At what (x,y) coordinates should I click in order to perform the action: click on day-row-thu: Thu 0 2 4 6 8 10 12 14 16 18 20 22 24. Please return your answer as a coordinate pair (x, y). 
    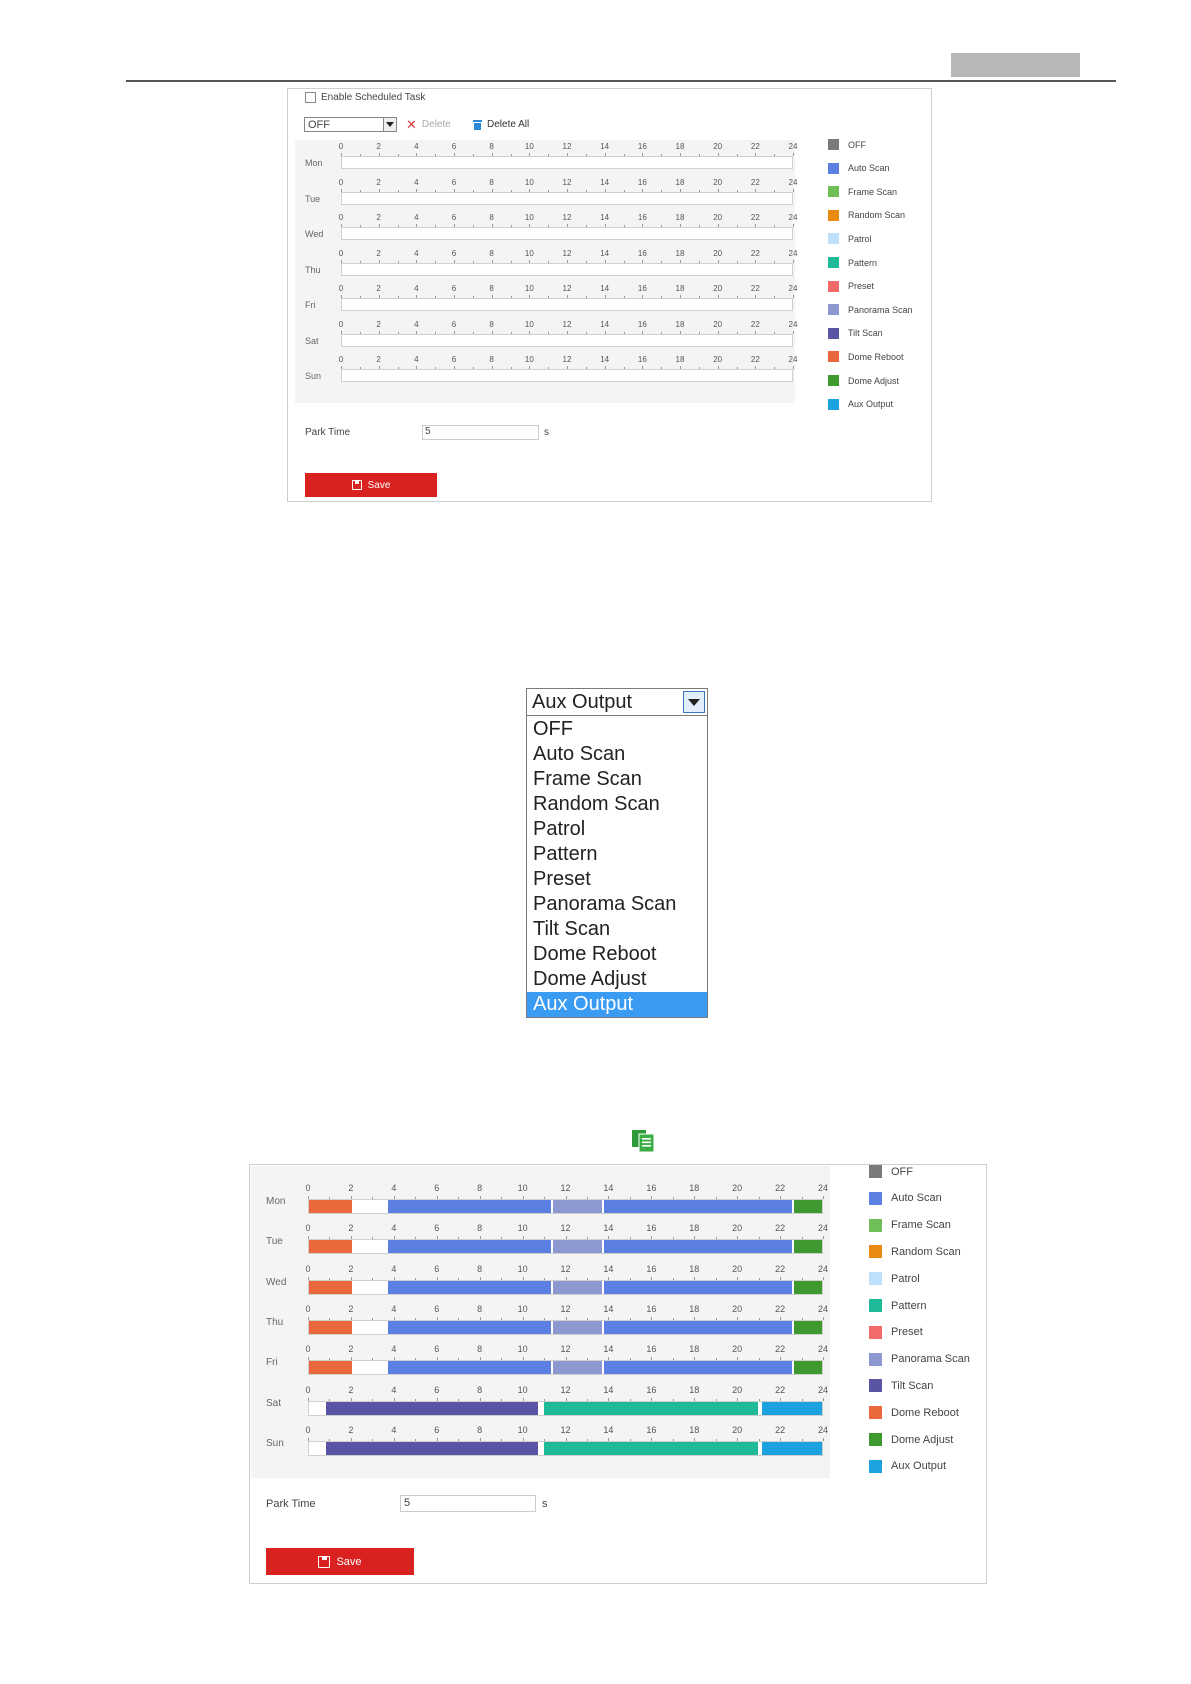
    Looking at the image, I should click on (546, 265).